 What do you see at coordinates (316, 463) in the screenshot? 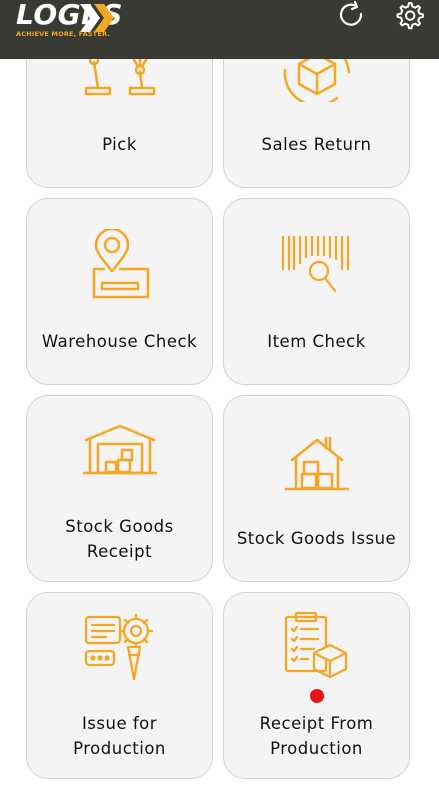
I see `warehouse-boxes-icon` at bounding box center [316, 463].